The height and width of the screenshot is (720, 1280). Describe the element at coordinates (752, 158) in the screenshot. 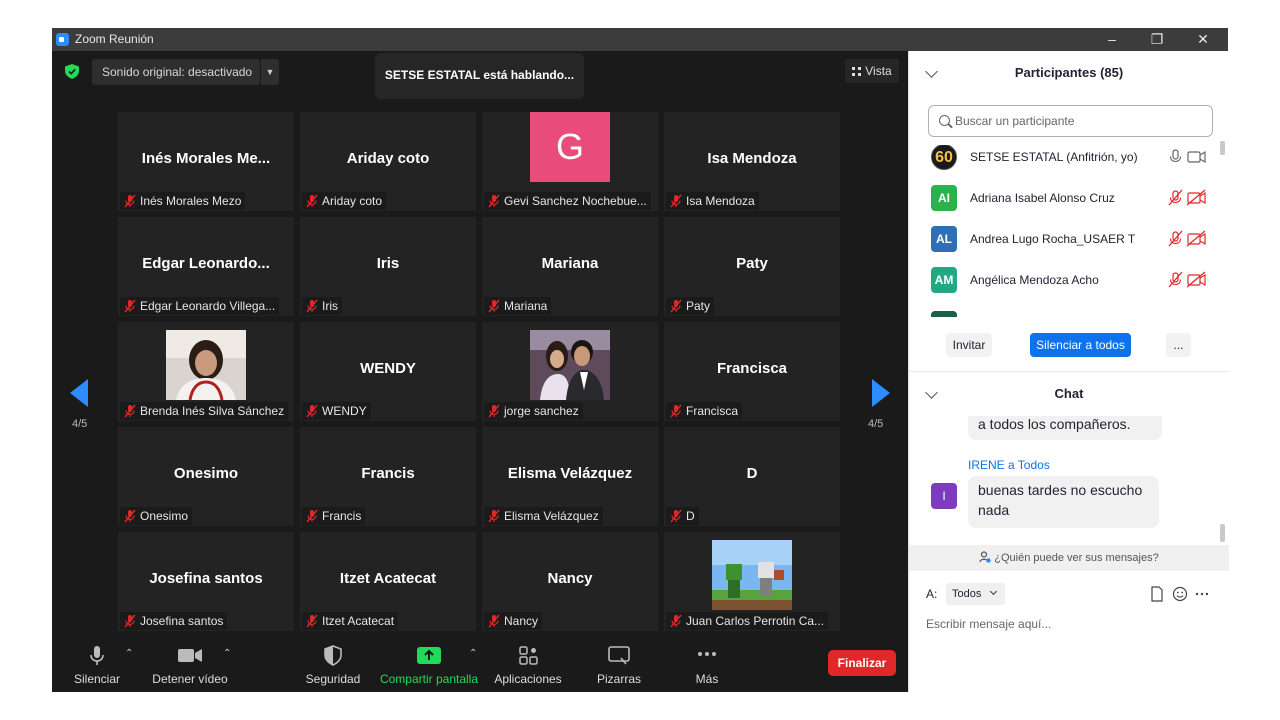

I see `participant-display-name: Isa Mendoza` at that location.